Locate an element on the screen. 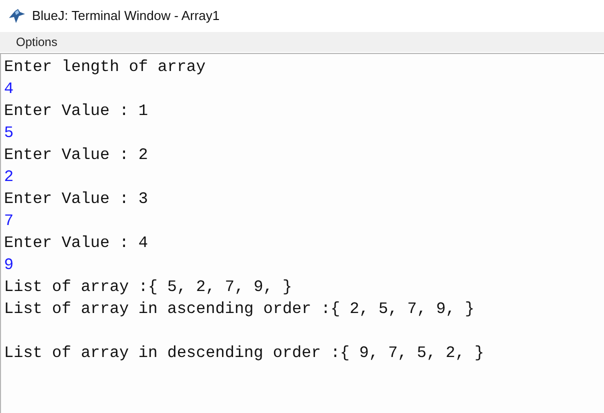 The image size is (604, 413). output-text: Enter Value : 4 is located at coordinates (76, 243).